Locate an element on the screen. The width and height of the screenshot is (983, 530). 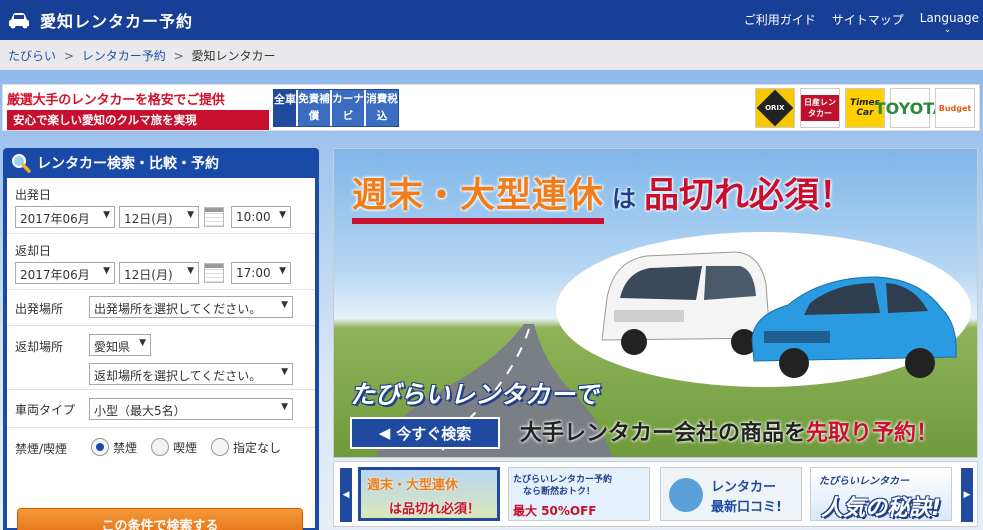
breadcrumb-current: 愛知レンタカー is located at coordinates (233, 56).